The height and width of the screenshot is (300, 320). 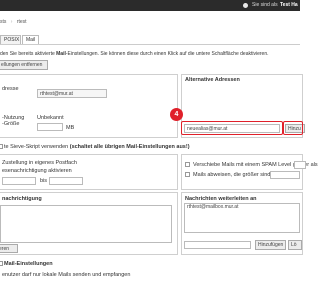 What do you see at coordinates (50, 118) in the screenshot?
I see `usage-value: Unbekannt` at bounding box center [50, 118].